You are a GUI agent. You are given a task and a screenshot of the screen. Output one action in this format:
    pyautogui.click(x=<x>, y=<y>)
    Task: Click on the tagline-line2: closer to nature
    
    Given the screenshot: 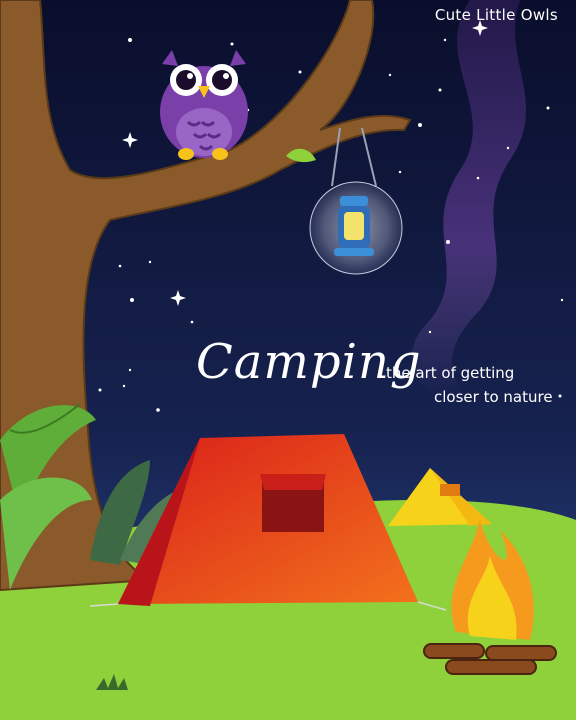 What is the action you would take?
    pyautogui.click(x=493, y=397)
    